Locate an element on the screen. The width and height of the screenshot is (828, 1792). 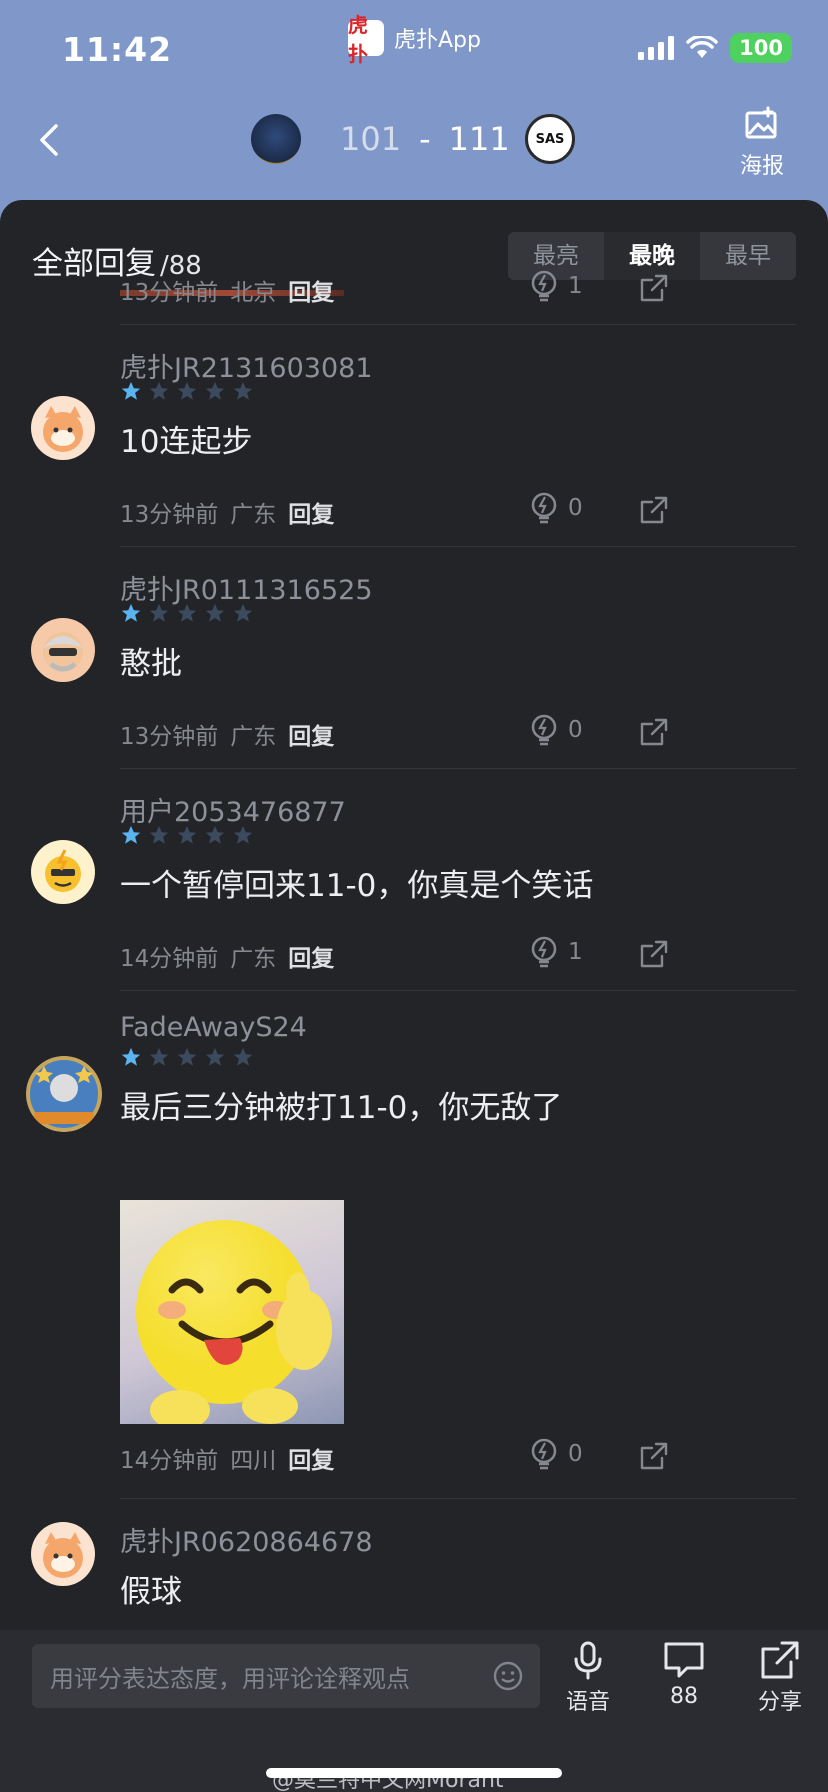
signal-icon is located at coordinates (656, 48).